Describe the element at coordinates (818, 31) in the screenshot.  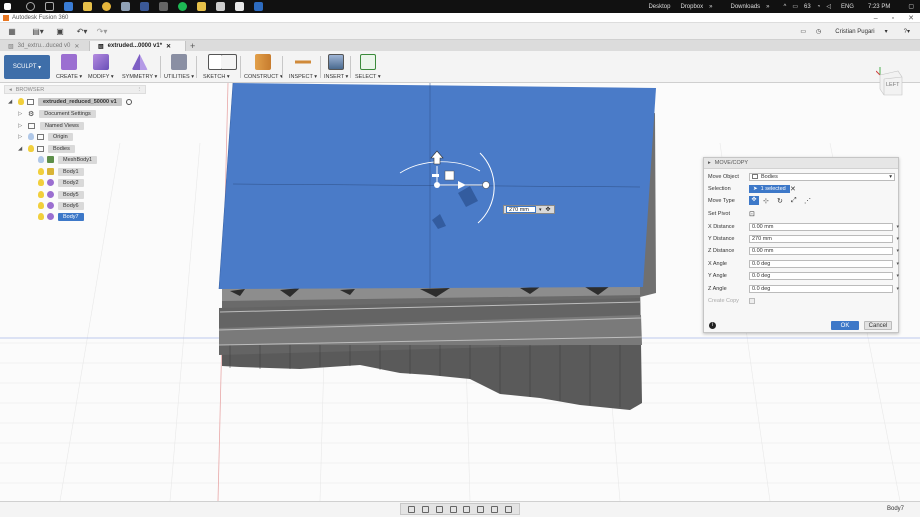
I see `history-icon: ◷` at that location.